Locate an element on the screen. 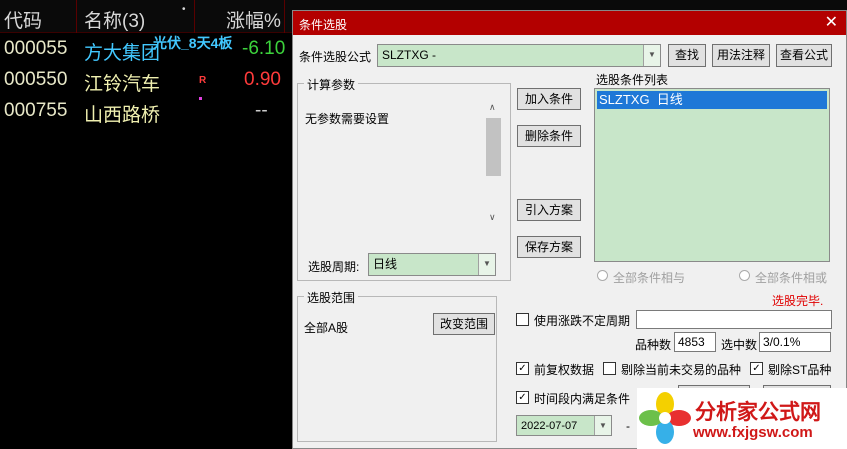  status-text: 选股完毕. is located at coordinates (798, 301).